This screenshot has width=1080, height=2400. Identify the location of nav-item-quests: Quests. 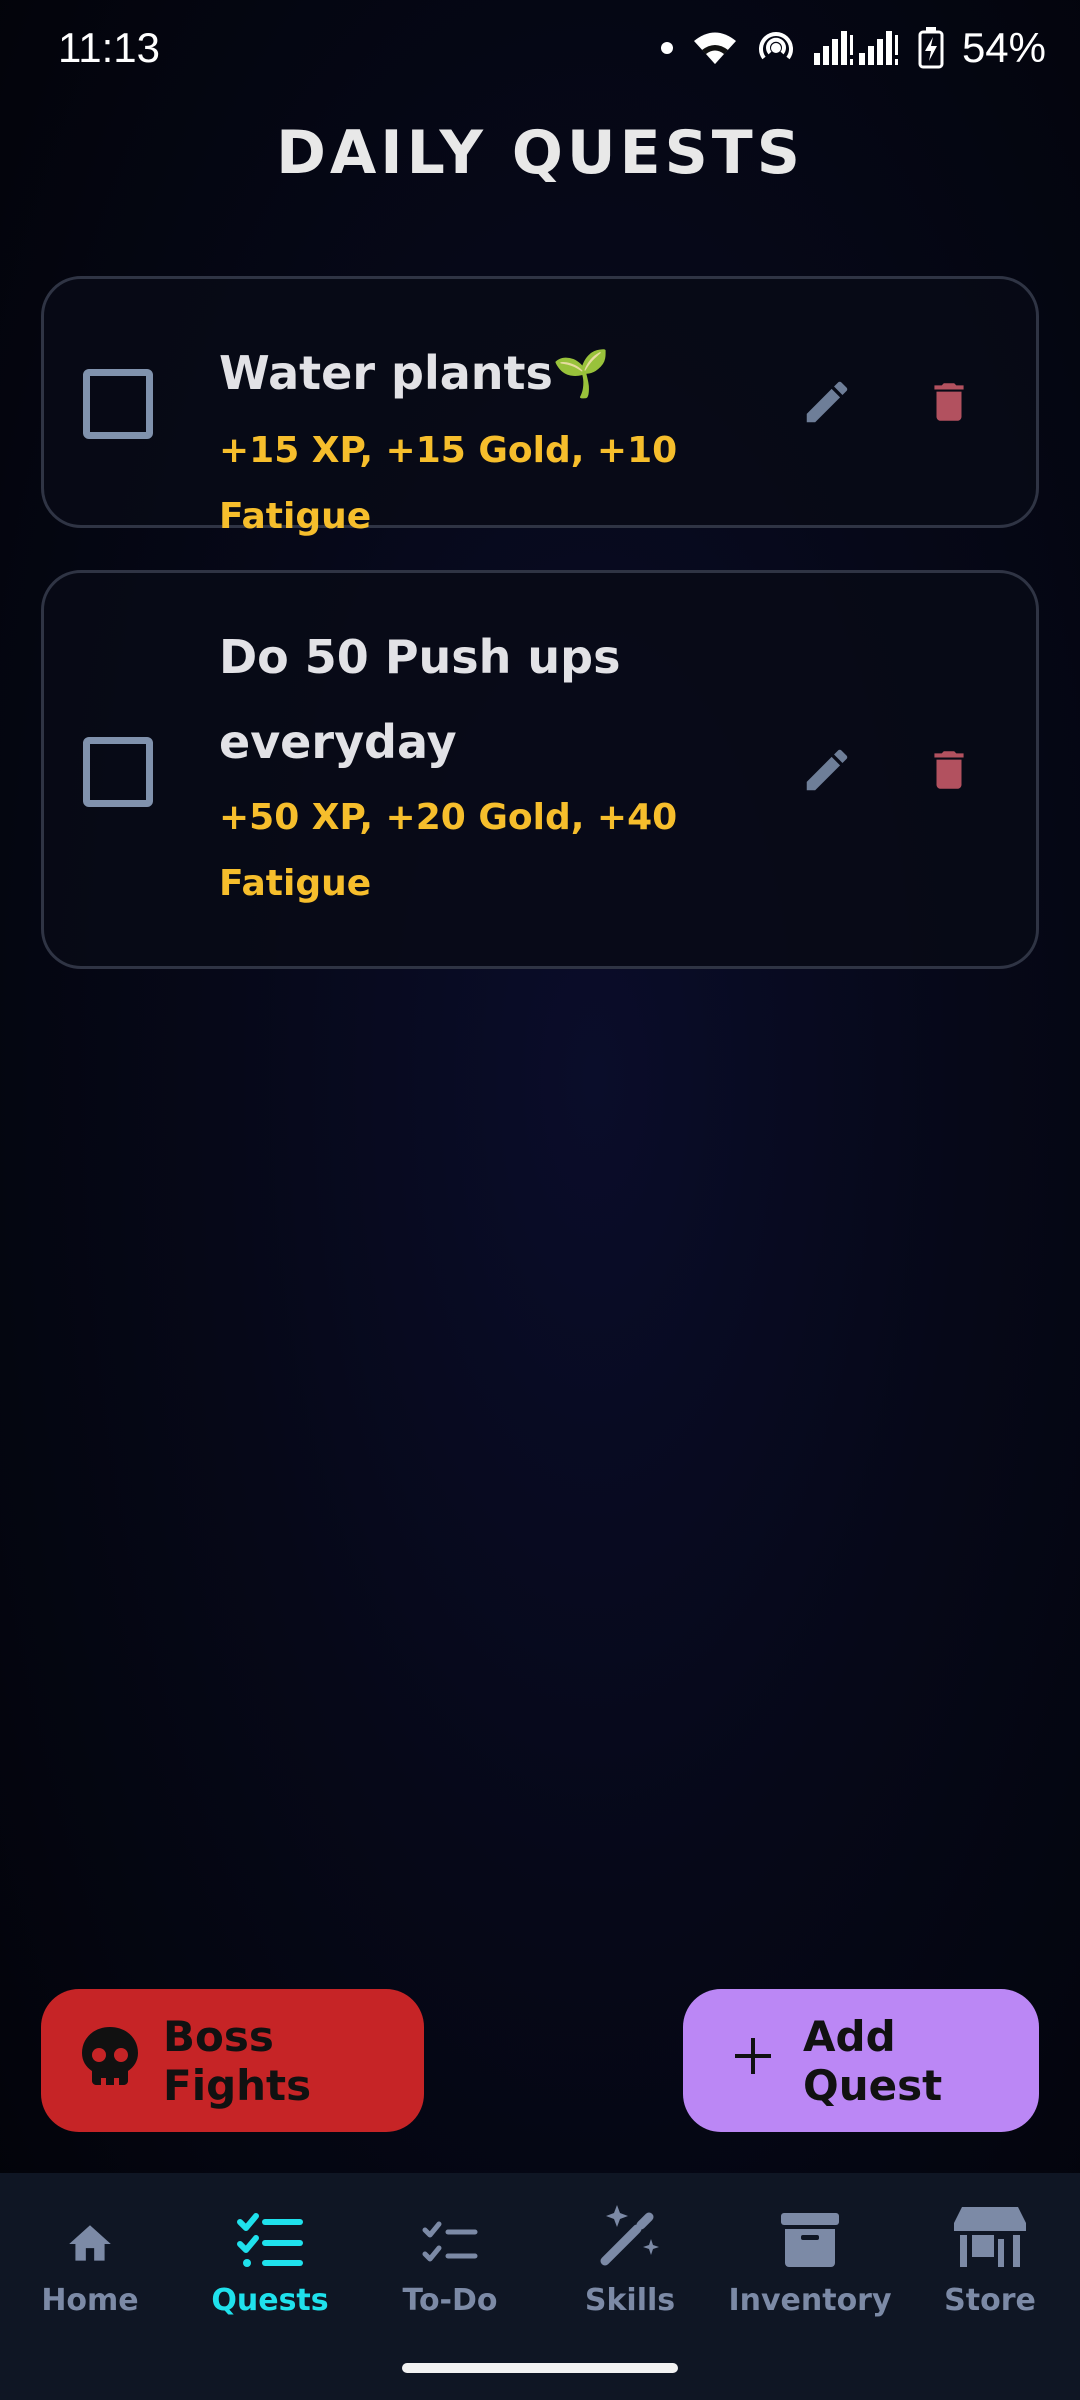
(270, 2269).